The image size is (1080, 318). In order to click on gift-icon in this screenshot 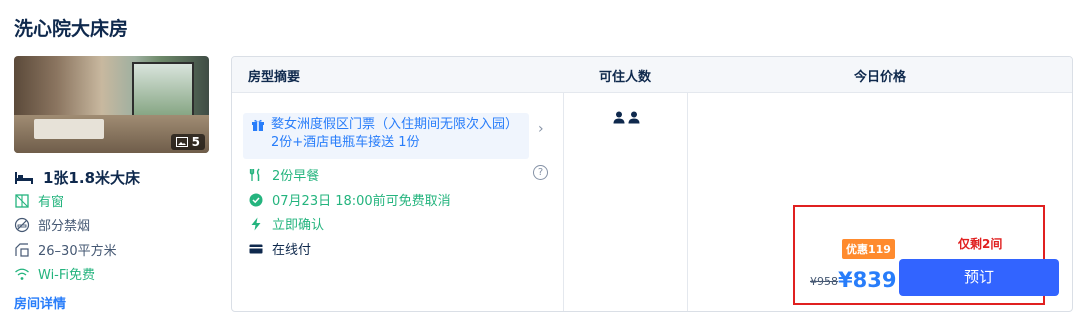, I will do `click(258, 125)`.